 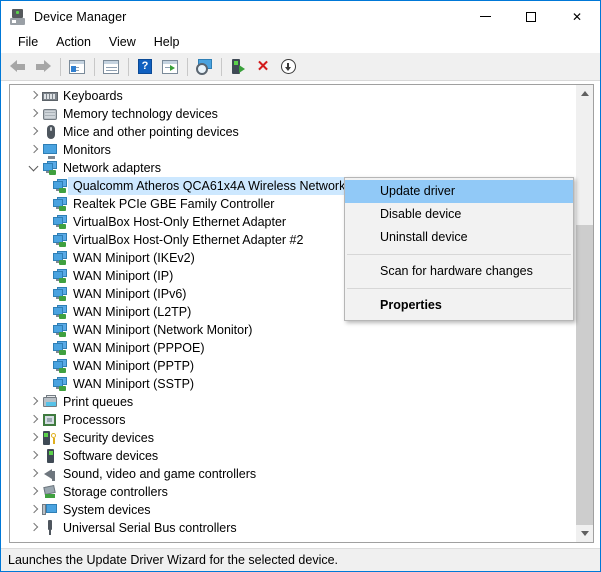 What do you see at coordinates (50, 510) in the screenshot?
I see `system-device-icon` at bounding box center [50, 510].